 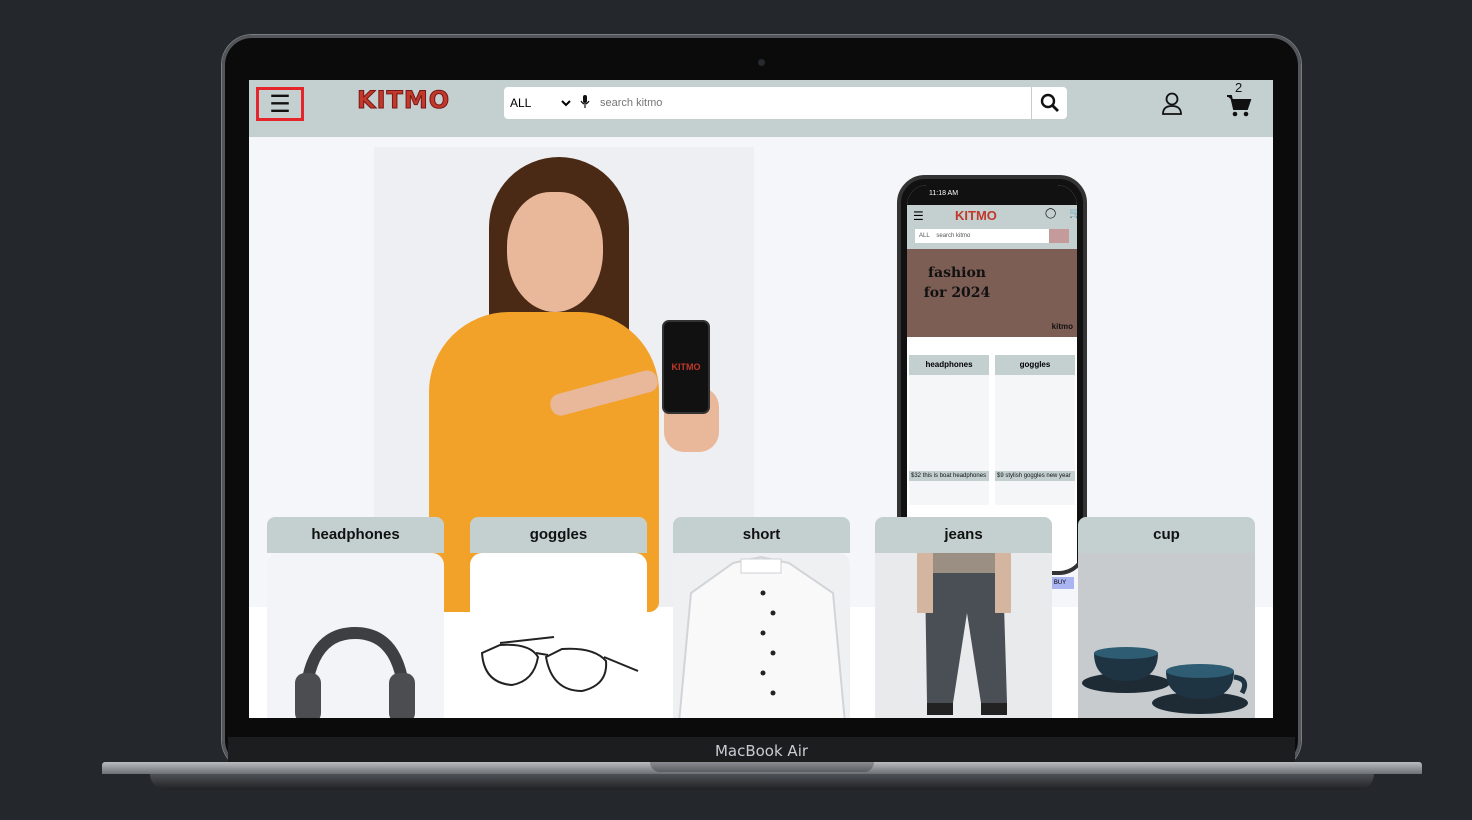 I want to click on headphones-image, so click(x=355, y=635).